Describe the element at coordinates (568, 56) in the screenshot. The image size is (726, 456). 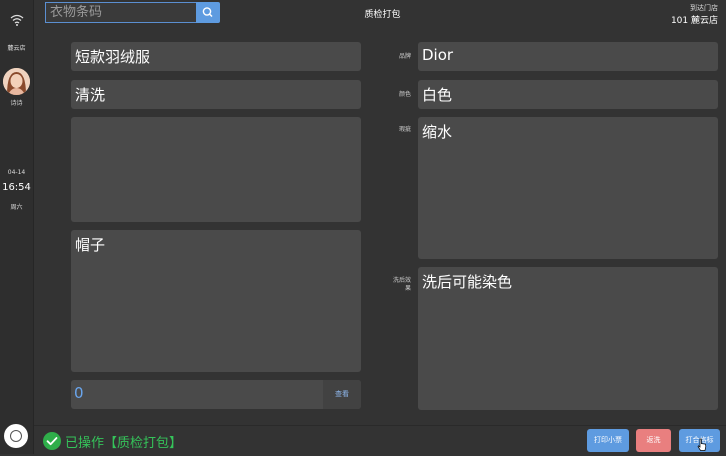
I see `brand-field: Dior` at that location.